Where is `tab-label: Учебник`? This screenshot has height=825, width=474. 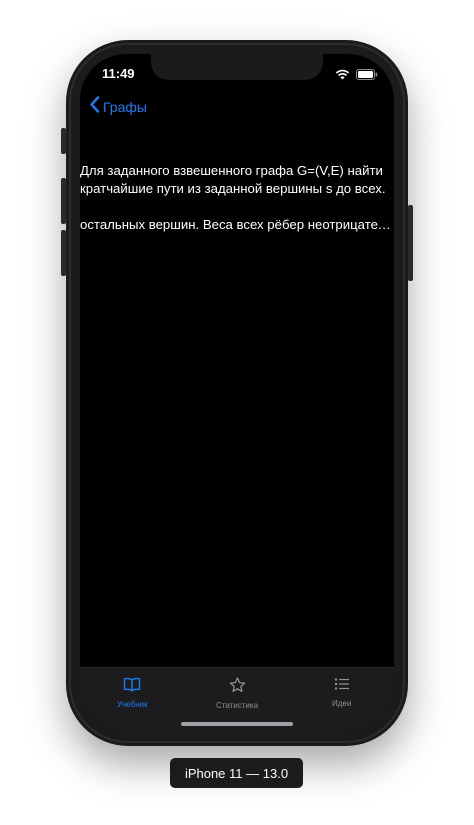
tab-label: Учебник is located at coordinates (132, 704).